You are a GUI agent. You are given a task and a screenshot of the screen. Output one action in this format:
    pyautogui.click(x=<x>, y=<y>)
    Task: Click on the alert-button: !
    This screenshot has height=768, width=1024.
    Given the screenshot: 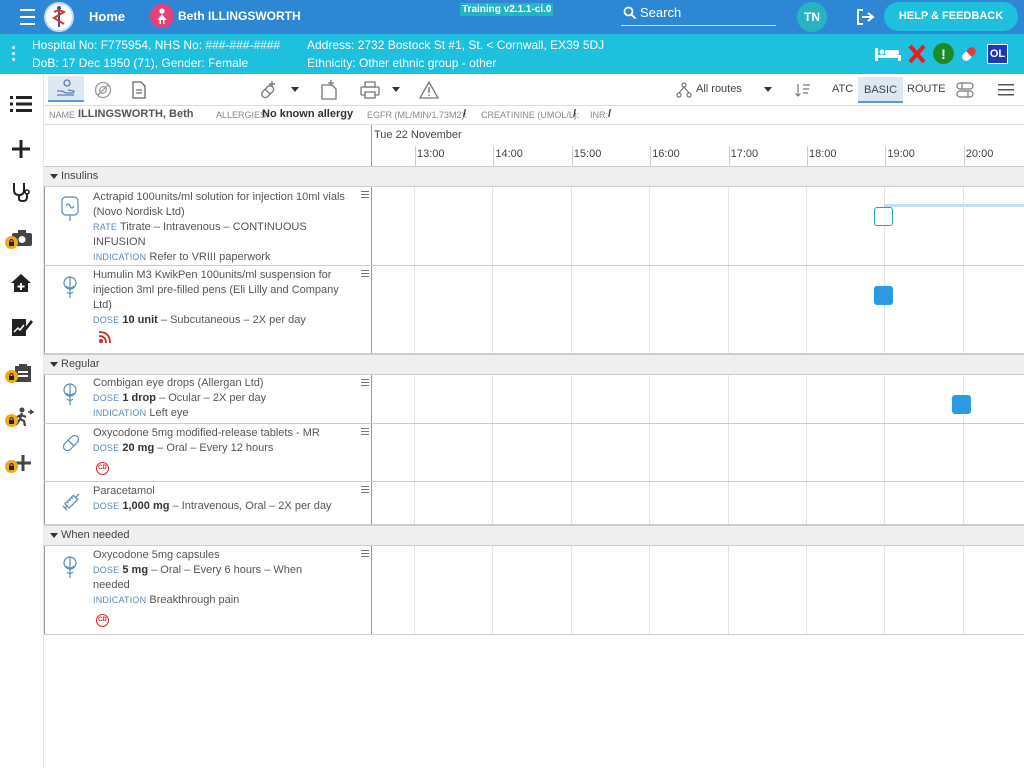 What is the action you would take?
    pyautogui.click(x=943, y=53)
    